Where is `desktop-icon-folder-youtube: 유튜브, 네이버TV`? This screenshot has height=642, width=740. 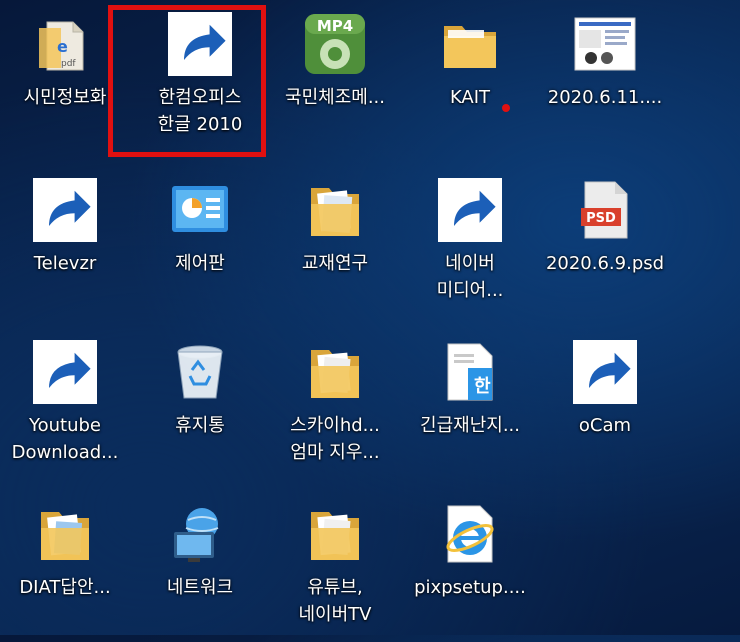 desktop-icon-folder-youtube: 유튜브, 네이버TV is located at coordinates (335, 567).